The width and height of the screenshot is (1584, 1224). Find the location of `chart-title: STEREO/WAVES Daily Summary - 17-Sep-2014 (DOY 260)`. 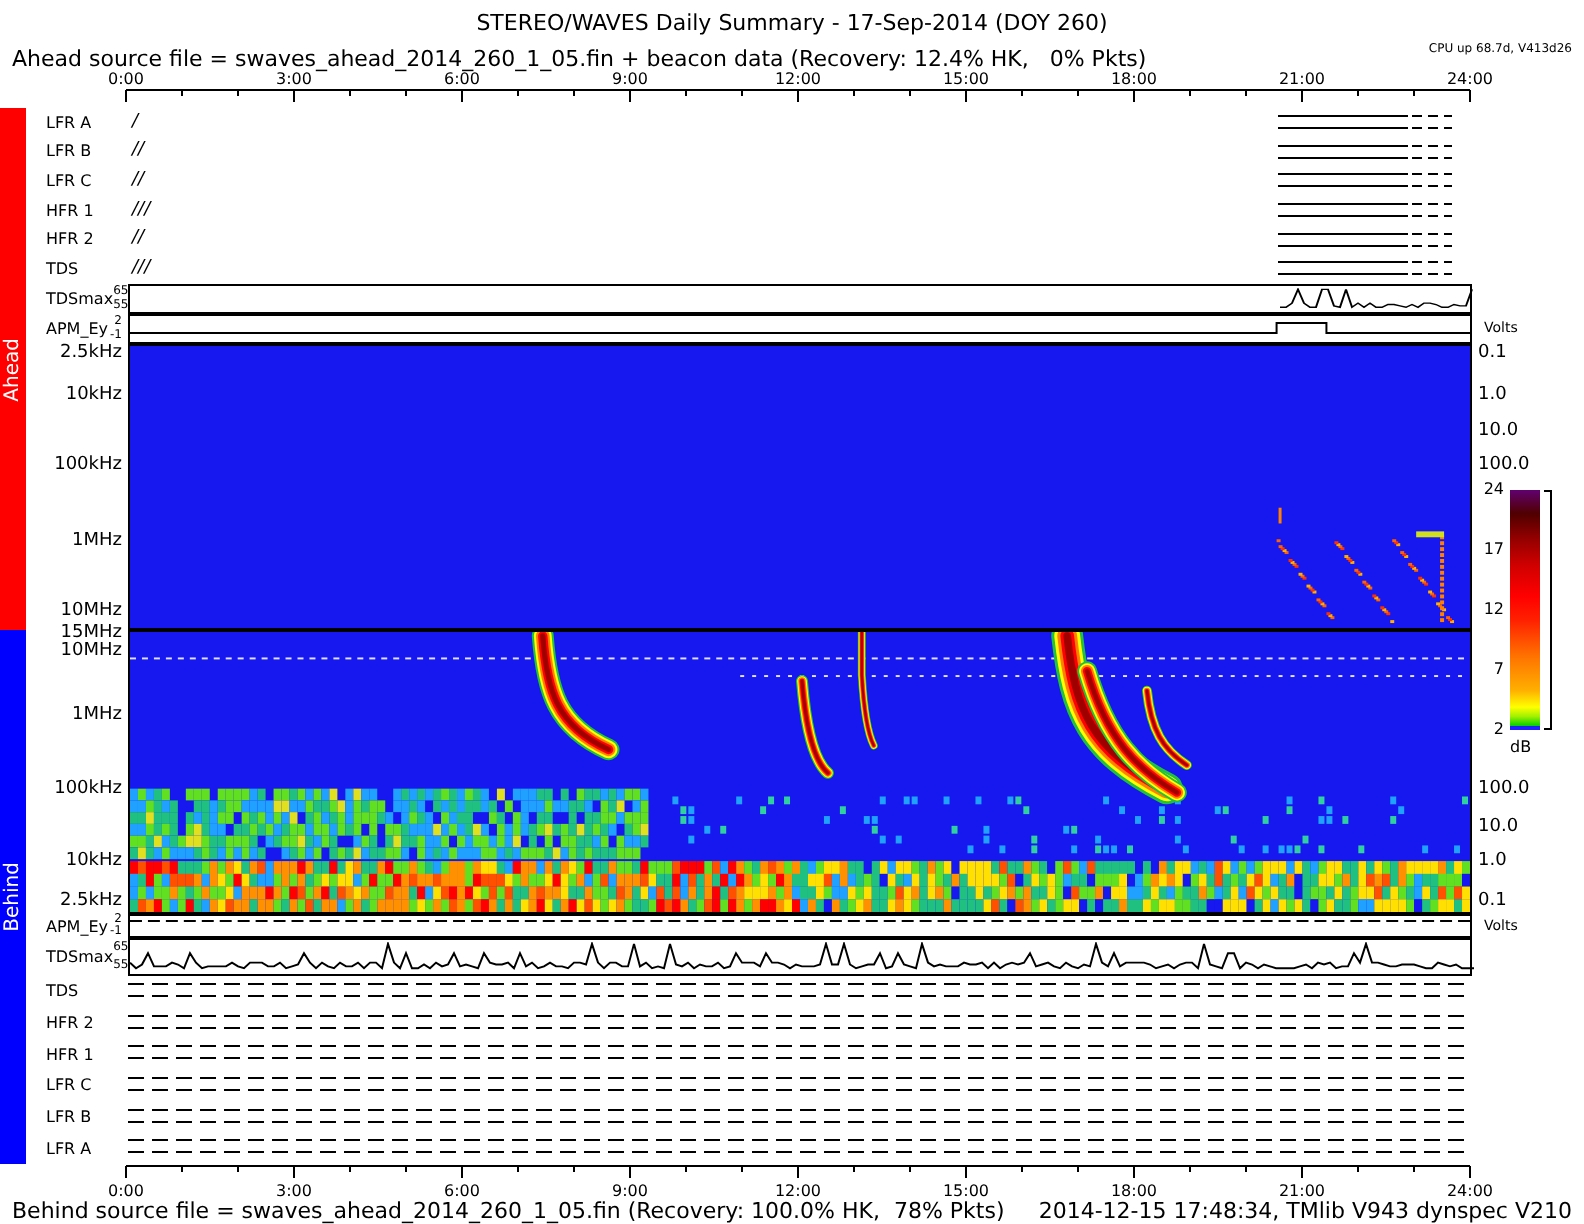

chart-title: STEREO/WAVES Daily Summary - 17-Sep-2014 (DOY 260) is located at coordinates (792, 22).